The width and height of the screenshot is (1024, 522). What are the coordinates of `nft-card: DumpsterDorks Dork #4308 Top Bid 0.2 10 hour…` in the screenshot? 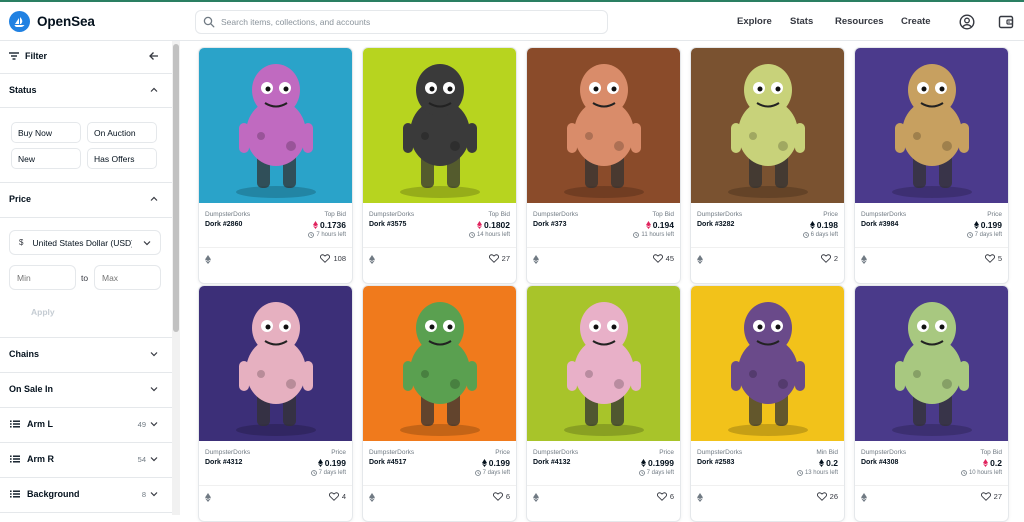 It's located at (931, 403).